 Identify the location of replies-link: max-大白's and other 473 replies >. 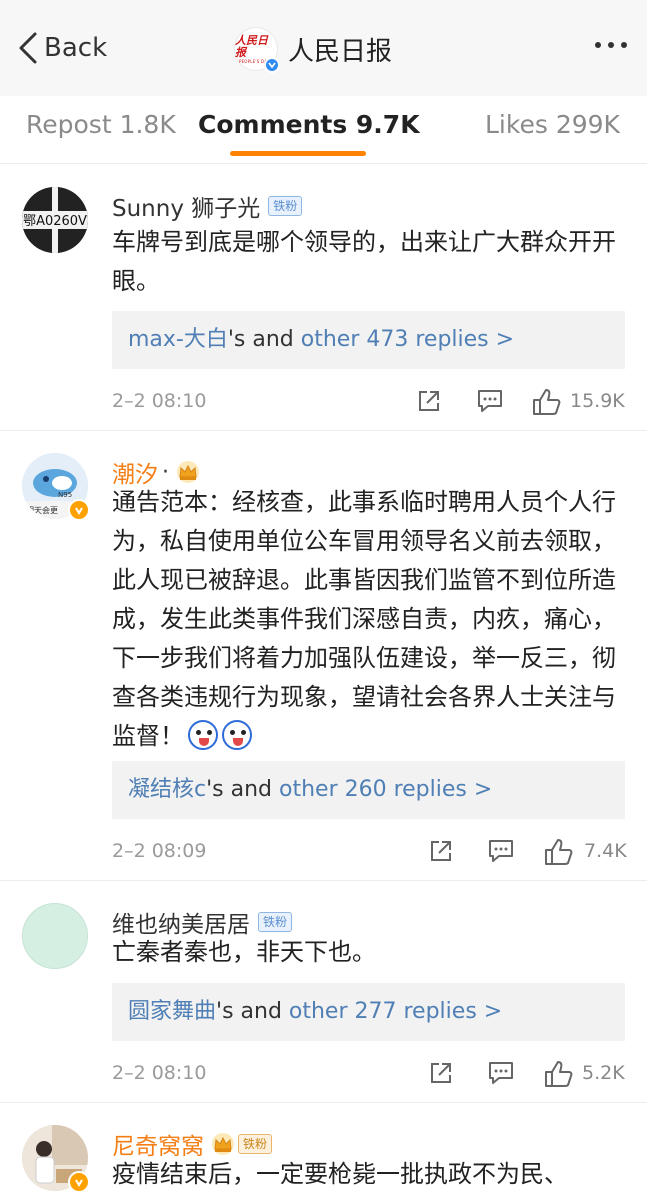
(368, 340).